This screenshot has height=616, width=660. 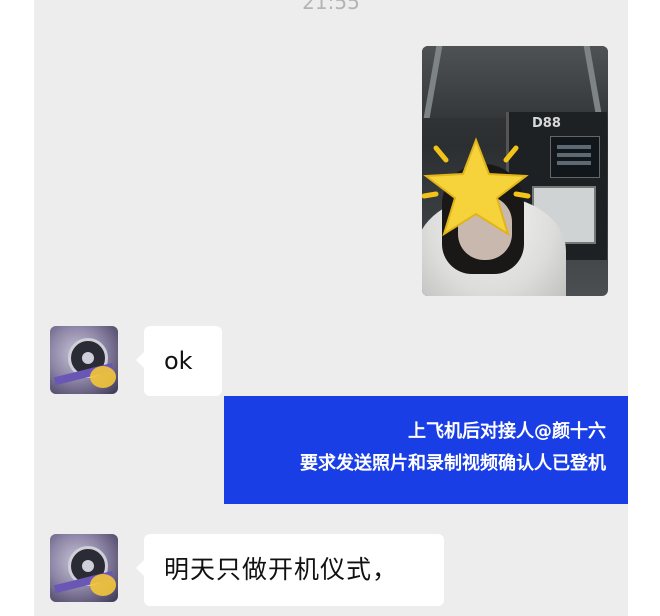 I want to click on photo-display-screen, so click(x=575, y=157).